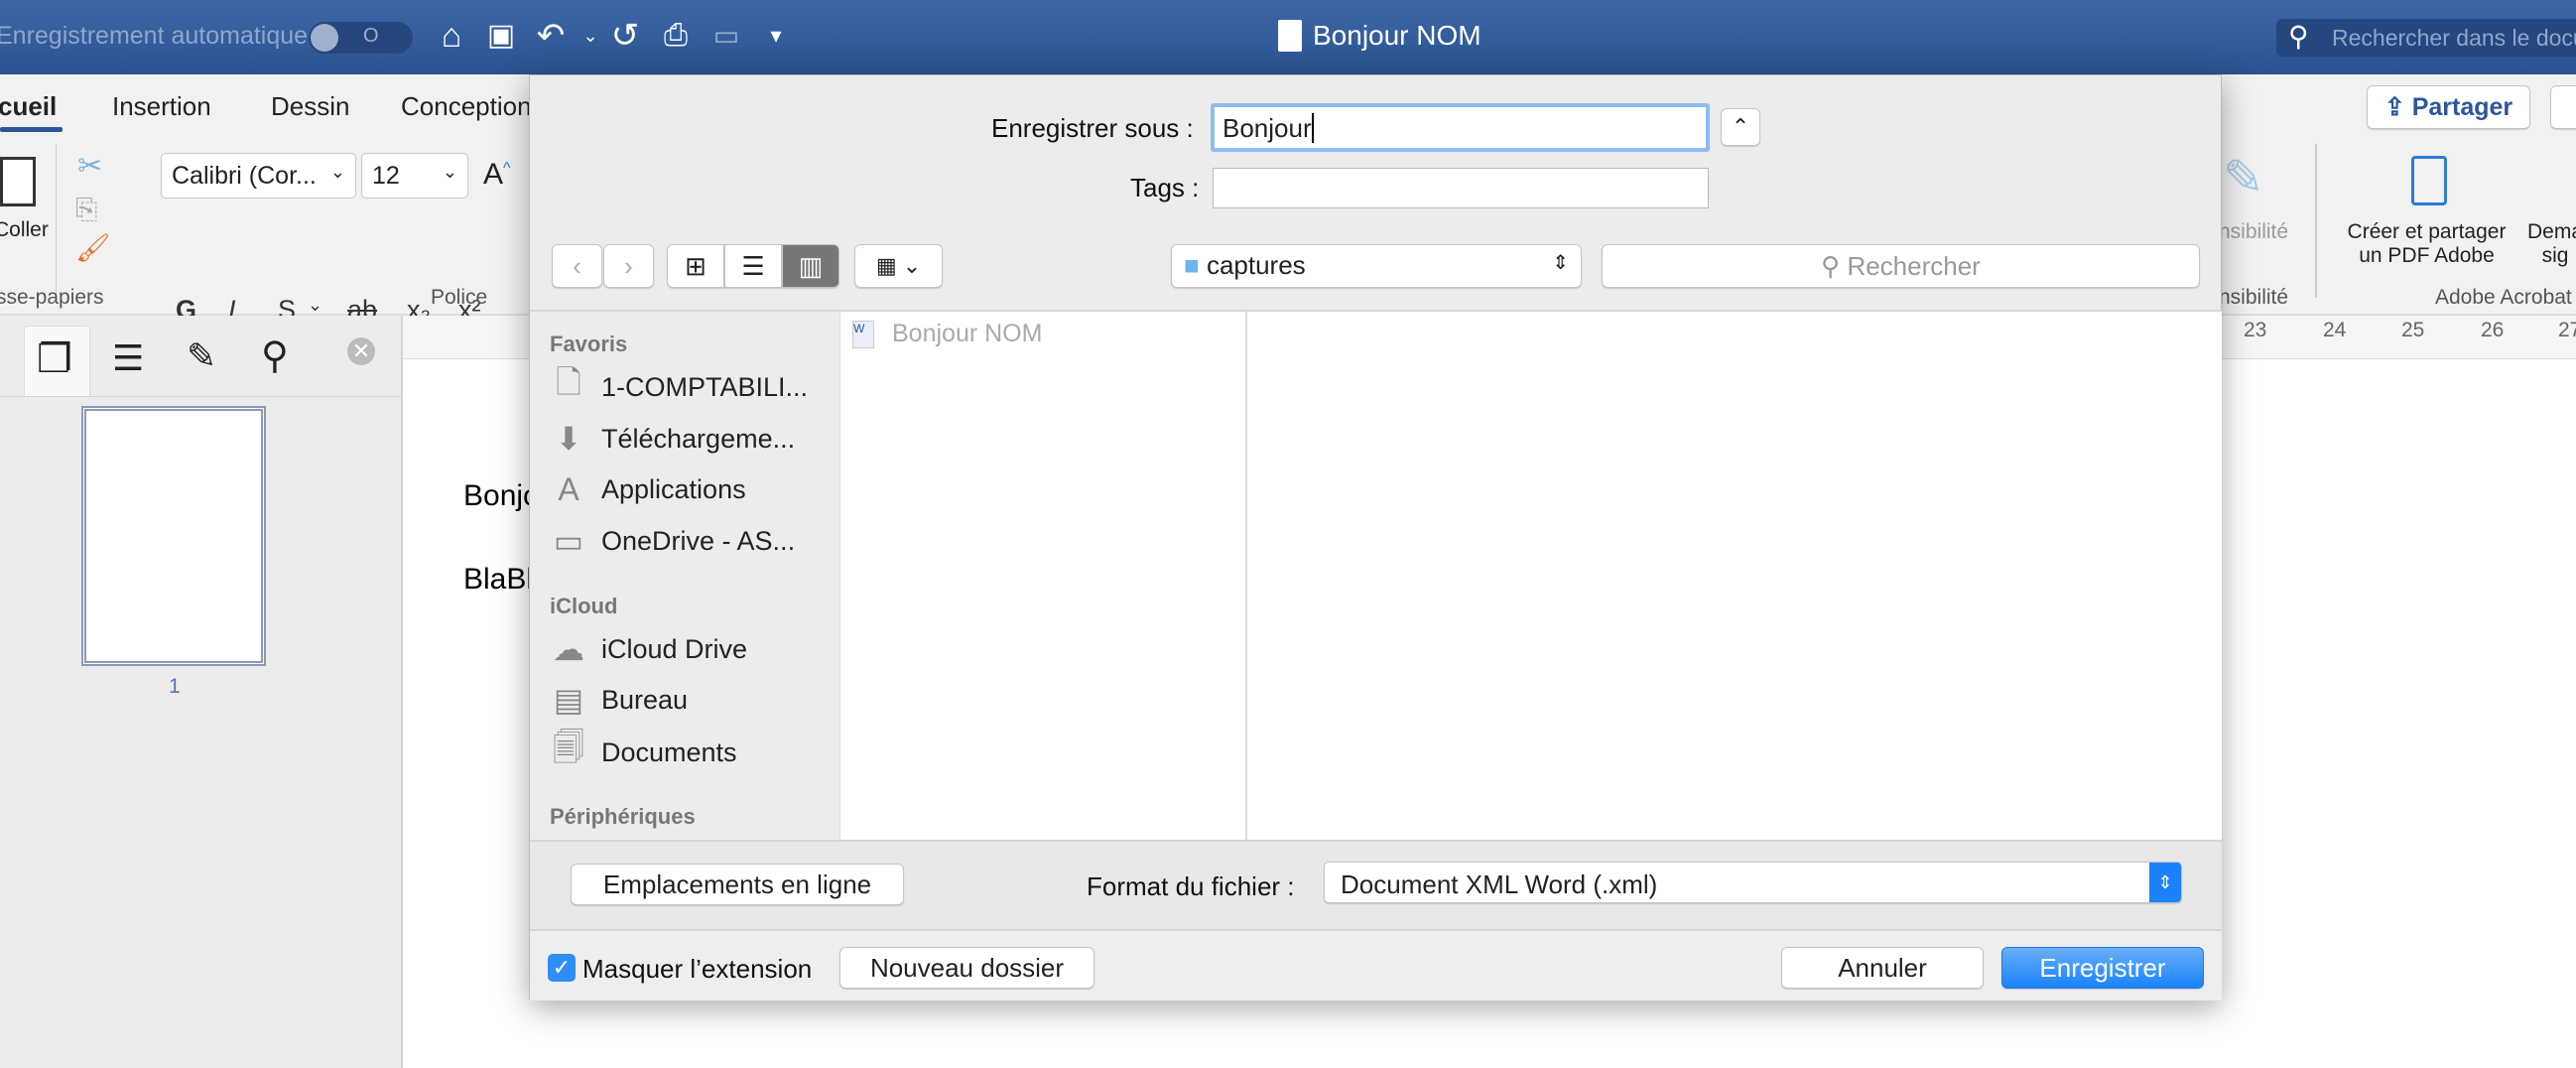  Describe the element at coordinates (498, 580) in the screenshot. I see `document-line: BlaBl` at that location.